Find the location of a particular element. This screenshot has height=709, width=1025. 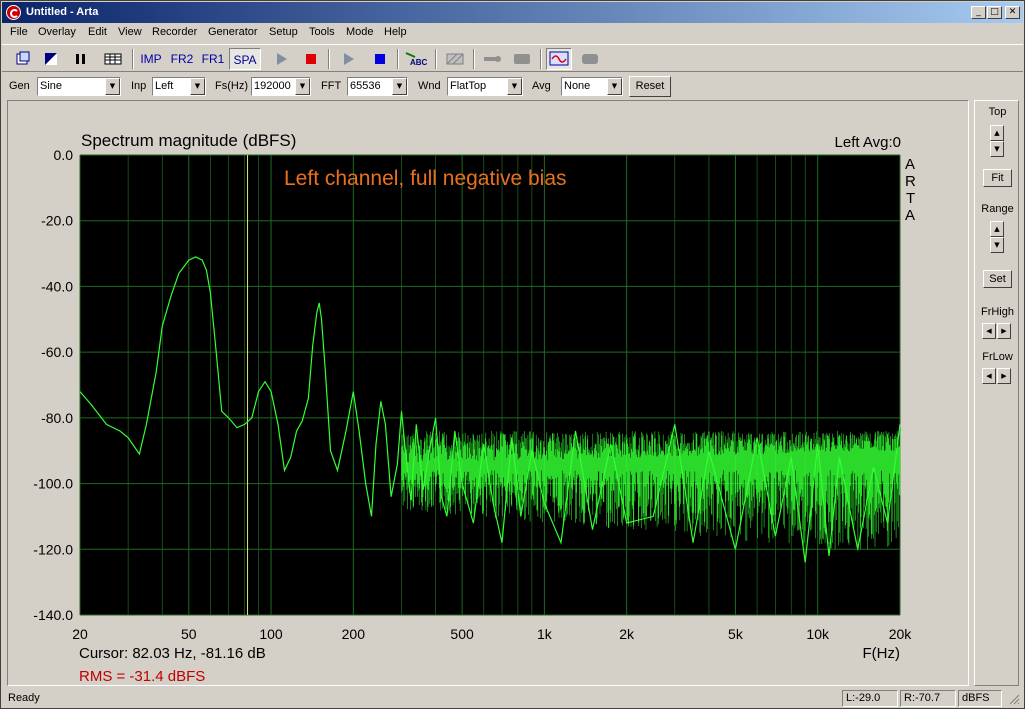

arta-watermark-a2: A is located at coordinates (910, 215).